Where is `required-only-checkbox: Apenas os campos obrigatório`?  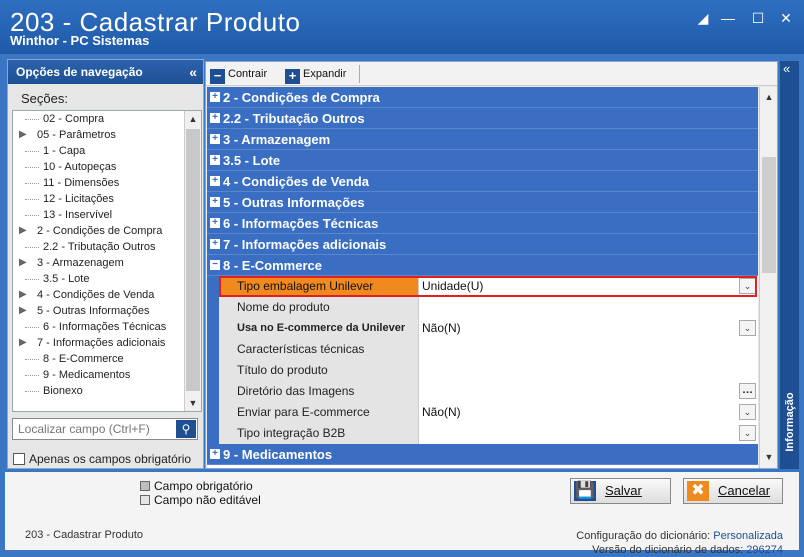 required-only-checkbox: Apenas os campos obrigatório is located at coordinates (102, 459).